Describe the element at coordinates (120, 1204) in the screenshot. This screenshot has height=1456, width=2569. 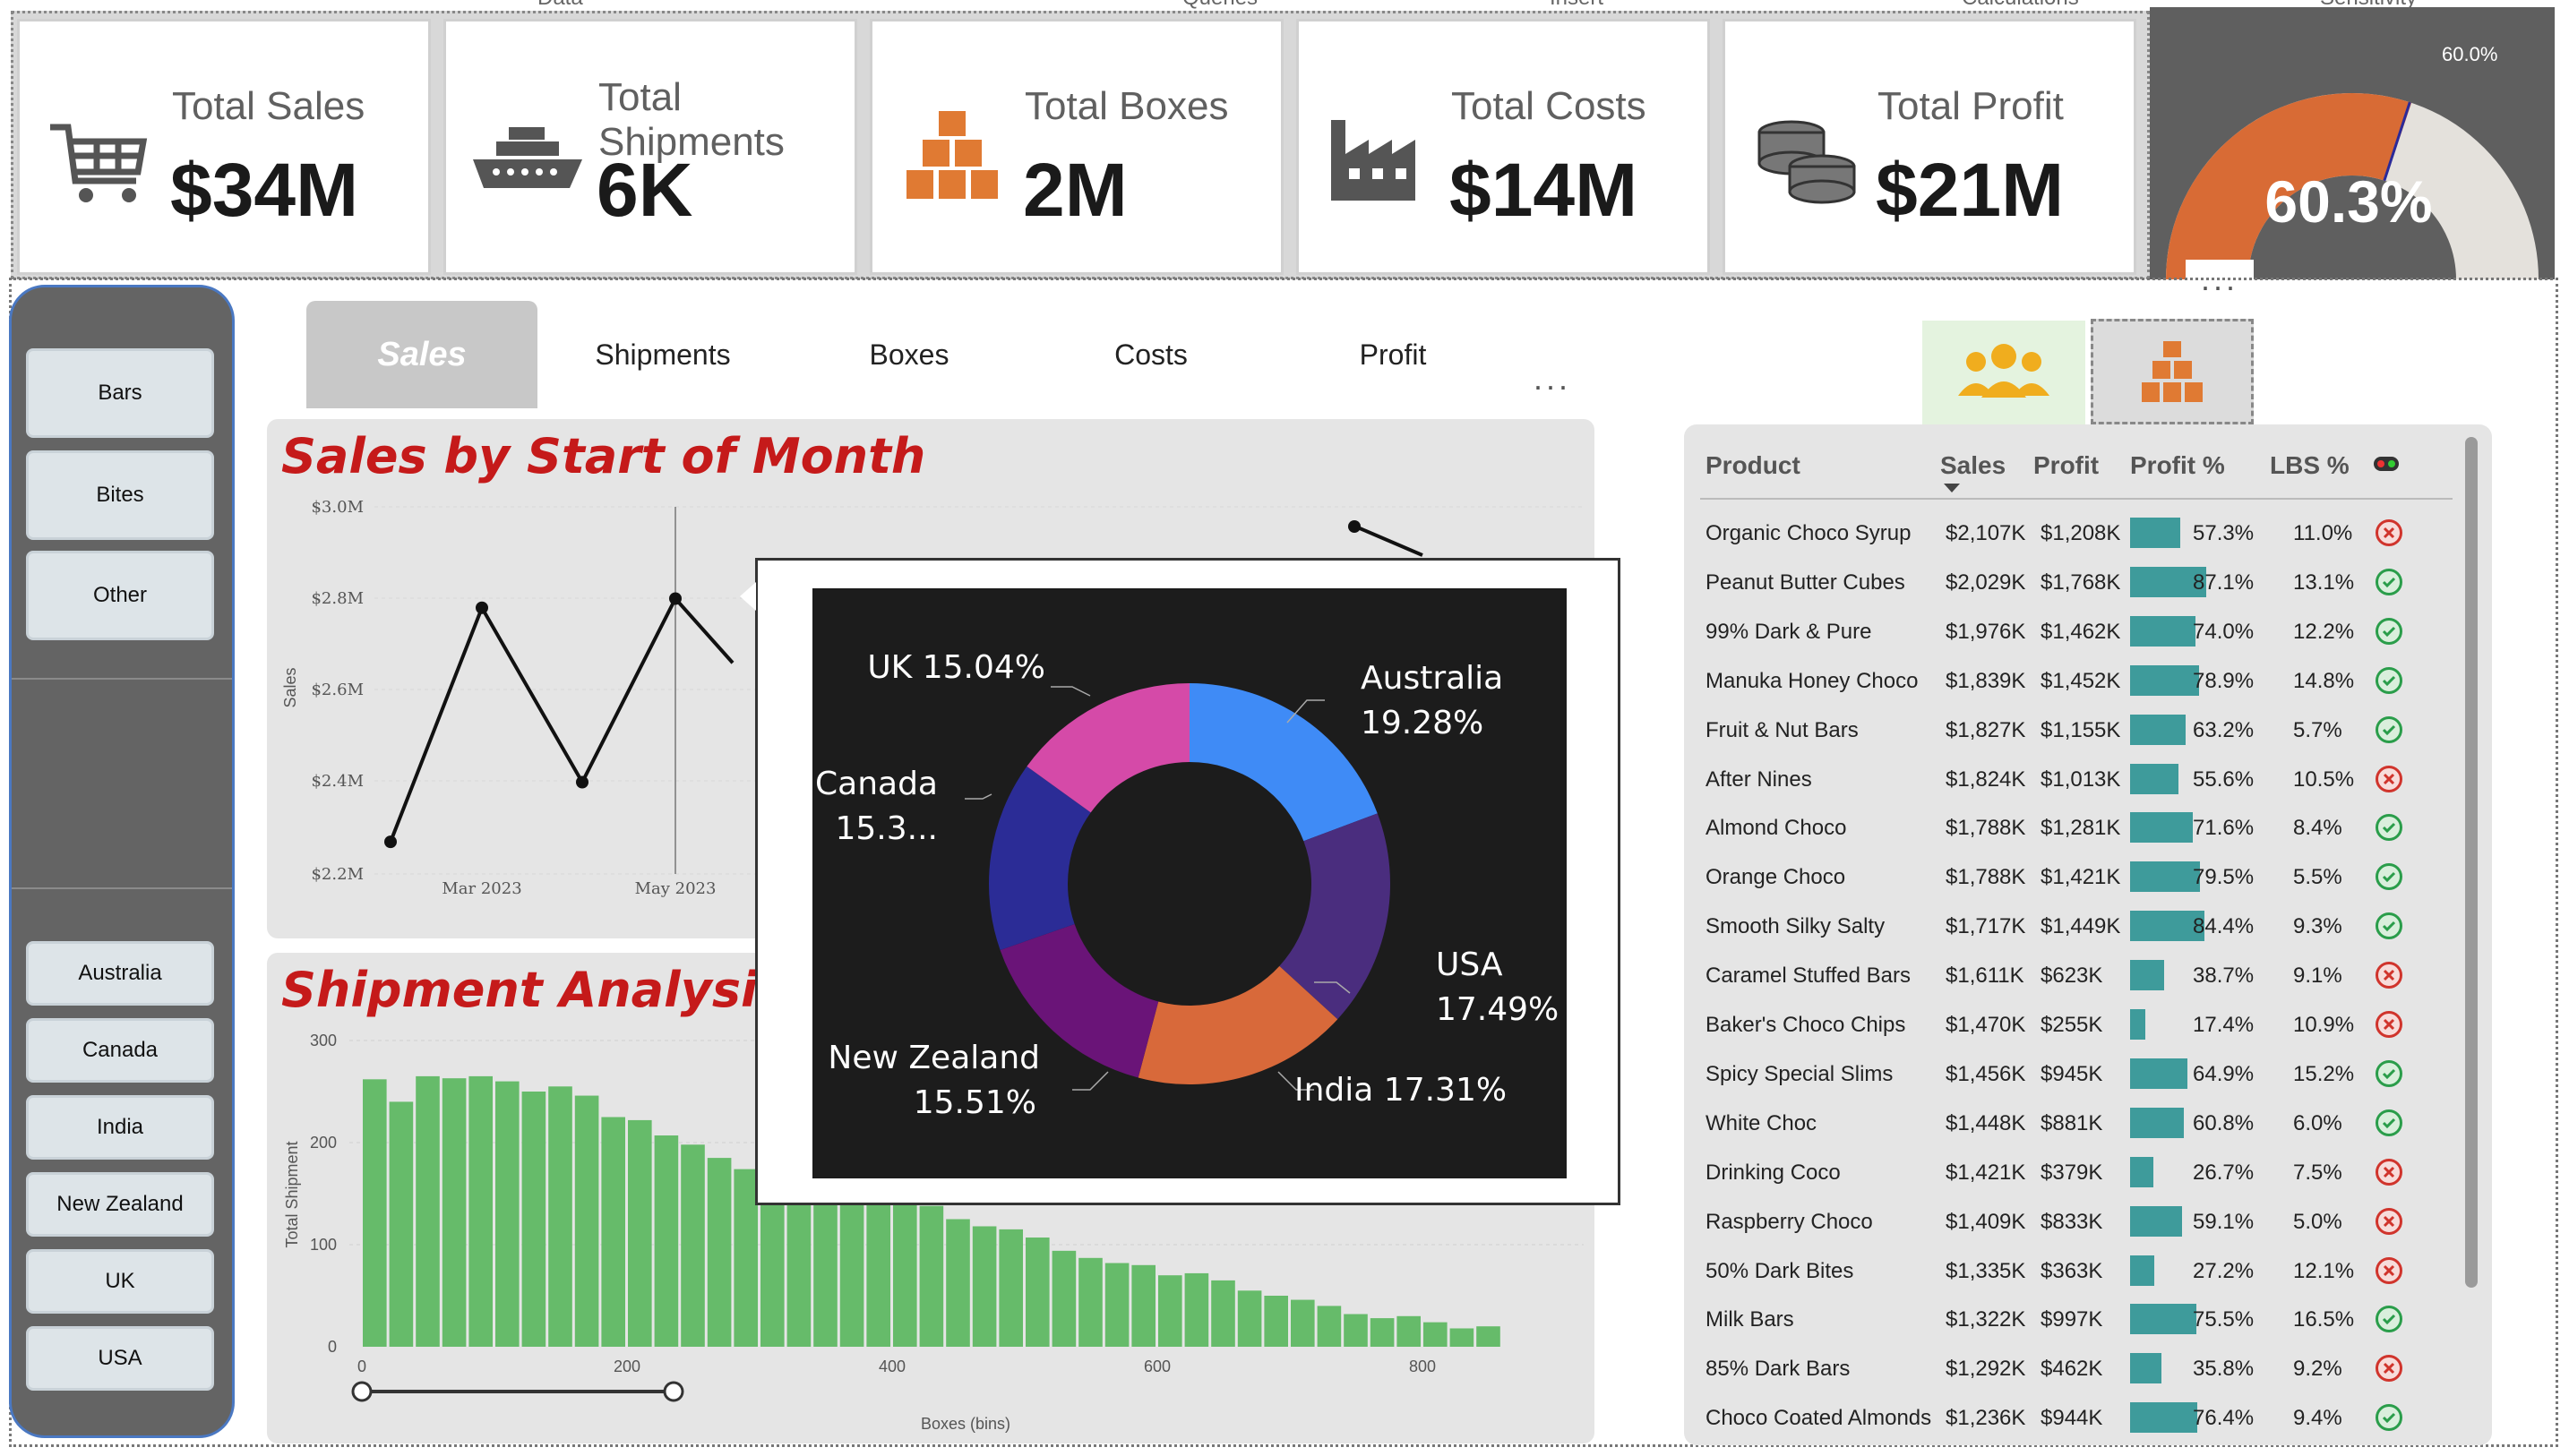
I see `slicer-item-new-zealand: New Zealand` at that location.